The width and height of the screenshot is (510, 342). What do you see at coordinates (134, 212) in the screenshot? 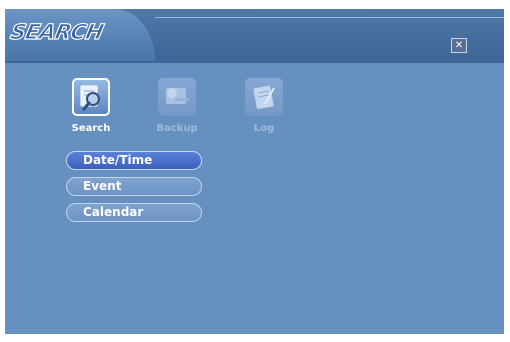
I see `calendar-button: Calendar` at bounding box center [134, 212].